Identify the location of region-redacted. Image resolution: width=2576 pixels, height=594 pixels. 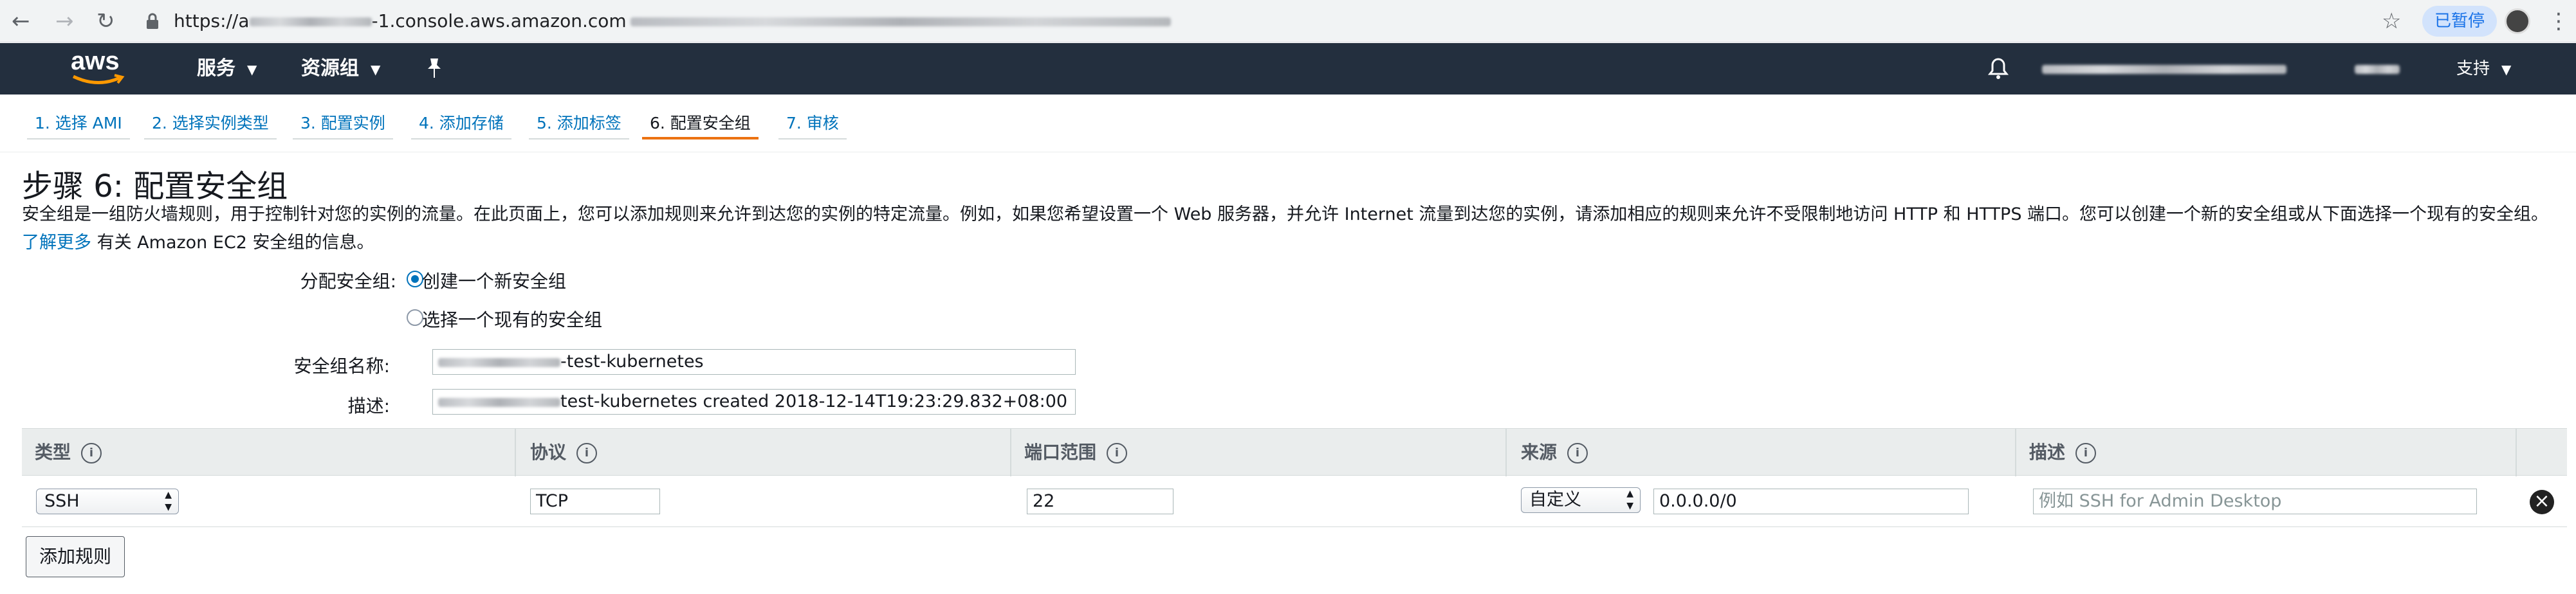
(2377, 70).